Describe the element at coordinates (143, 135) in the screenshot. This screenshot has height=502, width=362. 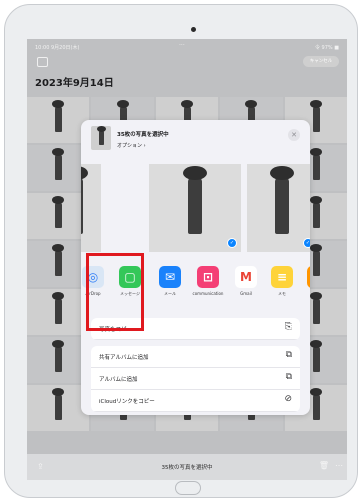
I see `share-sheet-title: 35枚の写真を選択中` at that location.